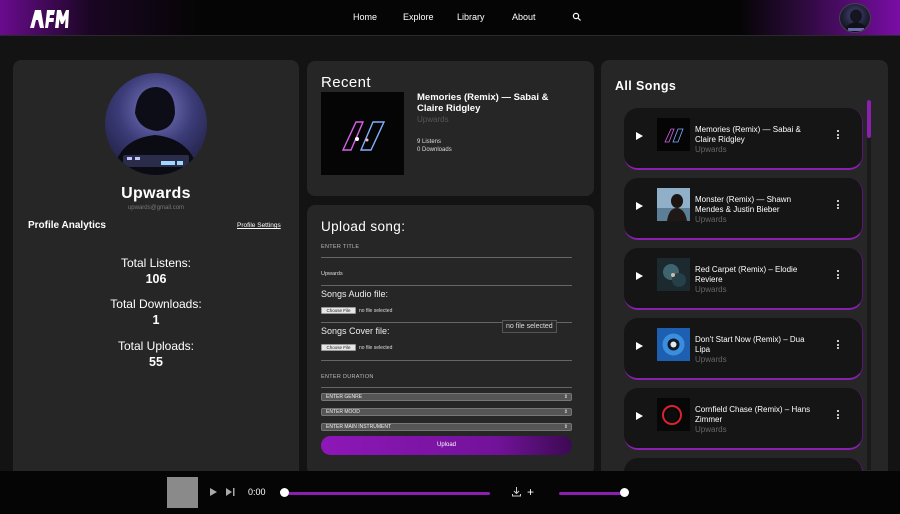 The width and height of the screenshot is (900, 514). Describe the element at coordinates (387, 493) in the screenshot. I see `seek-bar` at that location.